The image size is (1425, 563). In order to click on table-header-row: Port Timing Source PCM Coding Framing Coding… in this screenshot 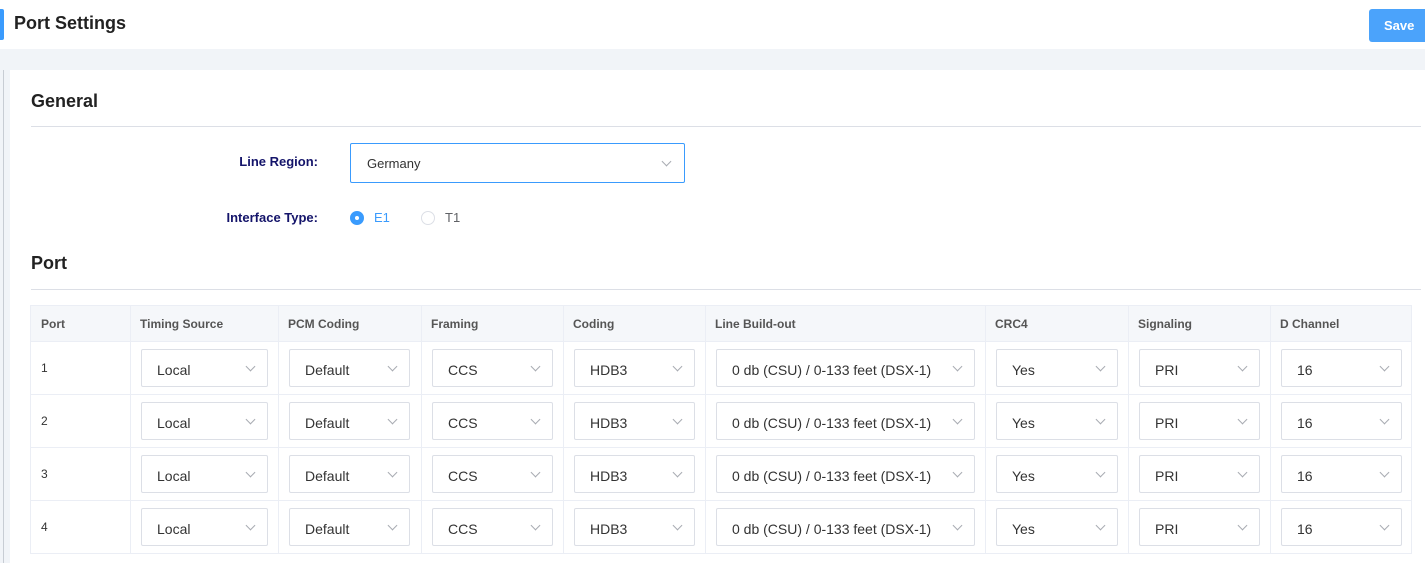, I will do `click(721, 324)`.